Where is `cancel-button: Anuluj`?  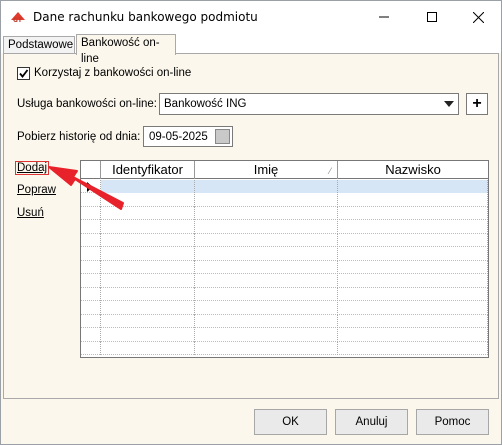 cancel-button: Anuluj is located at coordinates (371, 422).